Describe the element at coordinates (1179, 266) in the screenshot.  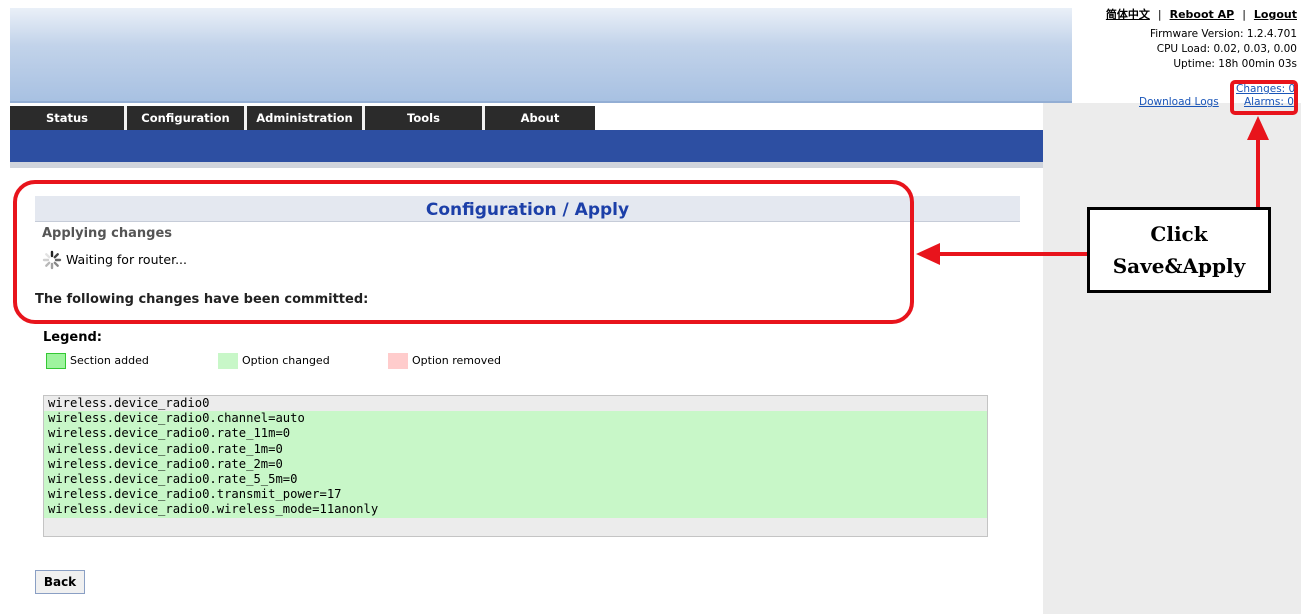
I see `annotation-line-2: Save&Apply` at that location.